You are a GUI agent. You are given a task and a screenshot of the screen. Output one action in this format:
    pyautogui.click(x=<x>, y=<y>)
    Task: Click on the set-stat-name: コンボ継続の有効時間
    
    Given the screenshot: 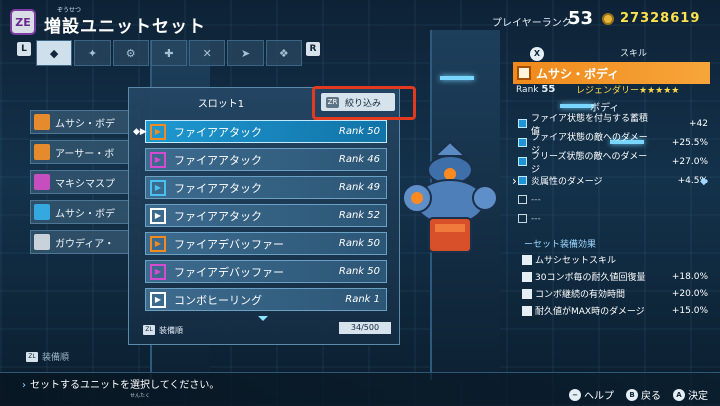 What is the action you would take?
    pyautogui.click(x=580, y=295)
    